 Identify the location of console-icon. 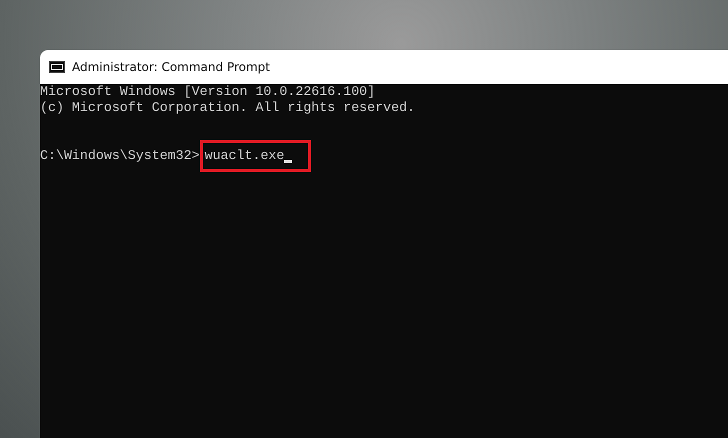
(57, 67).